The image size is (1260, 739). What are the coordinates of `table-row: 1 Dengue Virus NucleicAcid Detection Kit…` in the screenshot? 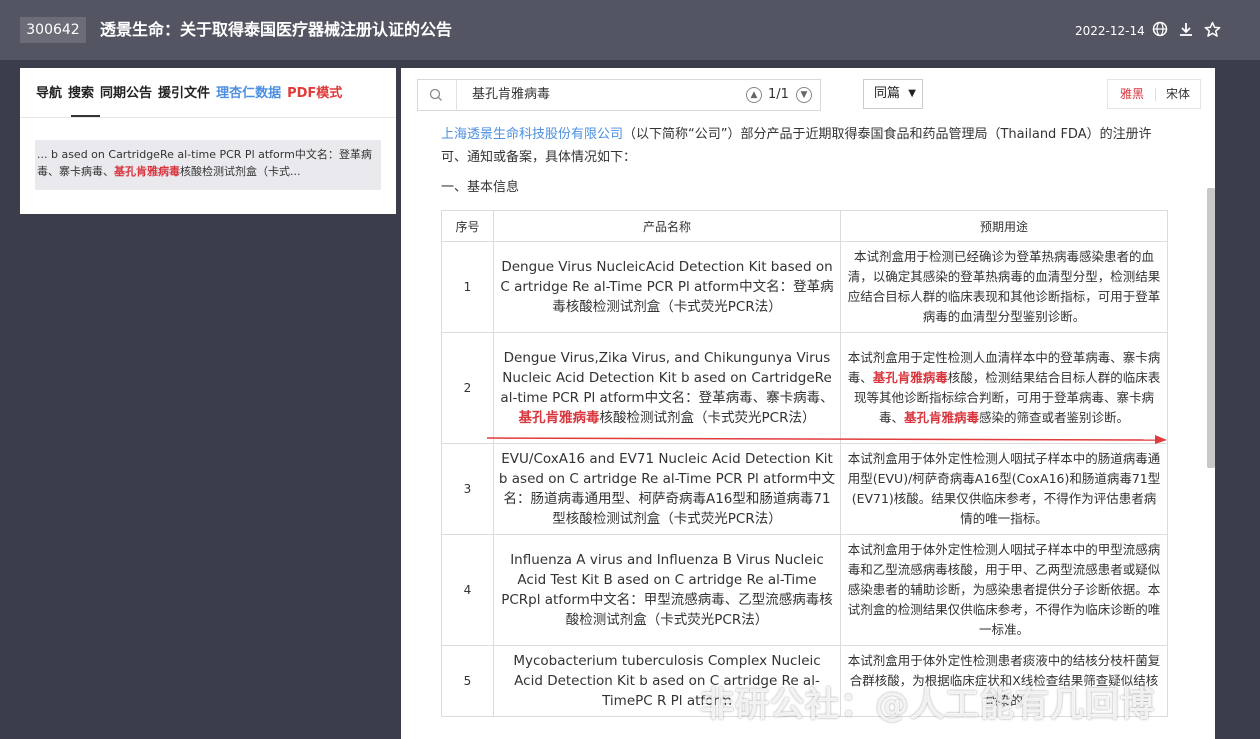 It's located at (804, 287).